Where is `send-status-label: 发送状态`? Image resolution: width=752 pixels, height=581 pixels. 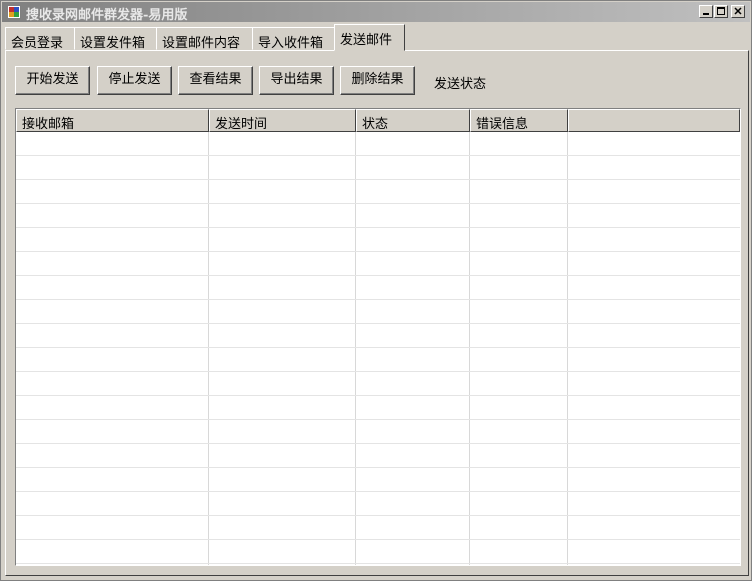 send-status-label: 发送状态 is located at coordinates (460, 84).